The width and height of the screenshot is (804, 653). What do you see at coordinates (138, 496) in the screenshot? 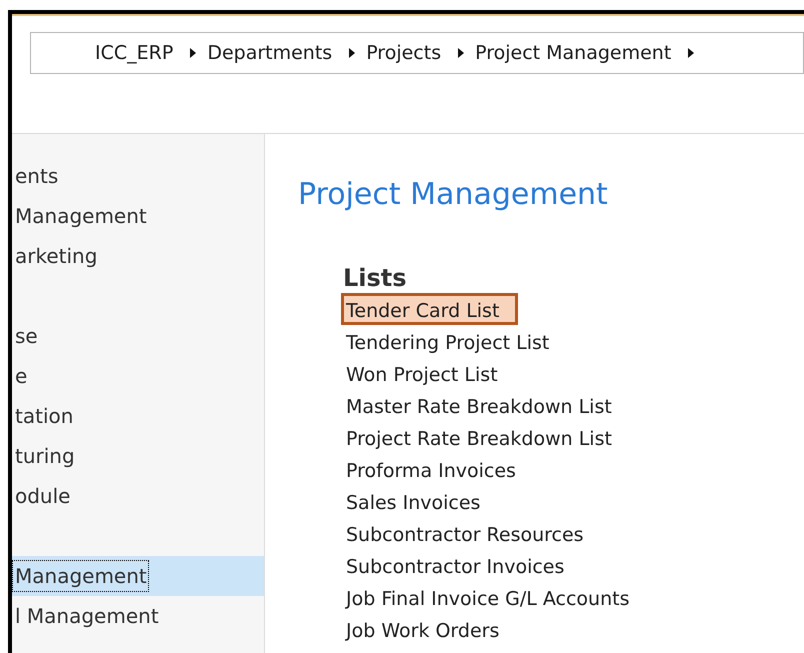
I see `sidebar-item: odule` at bounding box center [138, 496].